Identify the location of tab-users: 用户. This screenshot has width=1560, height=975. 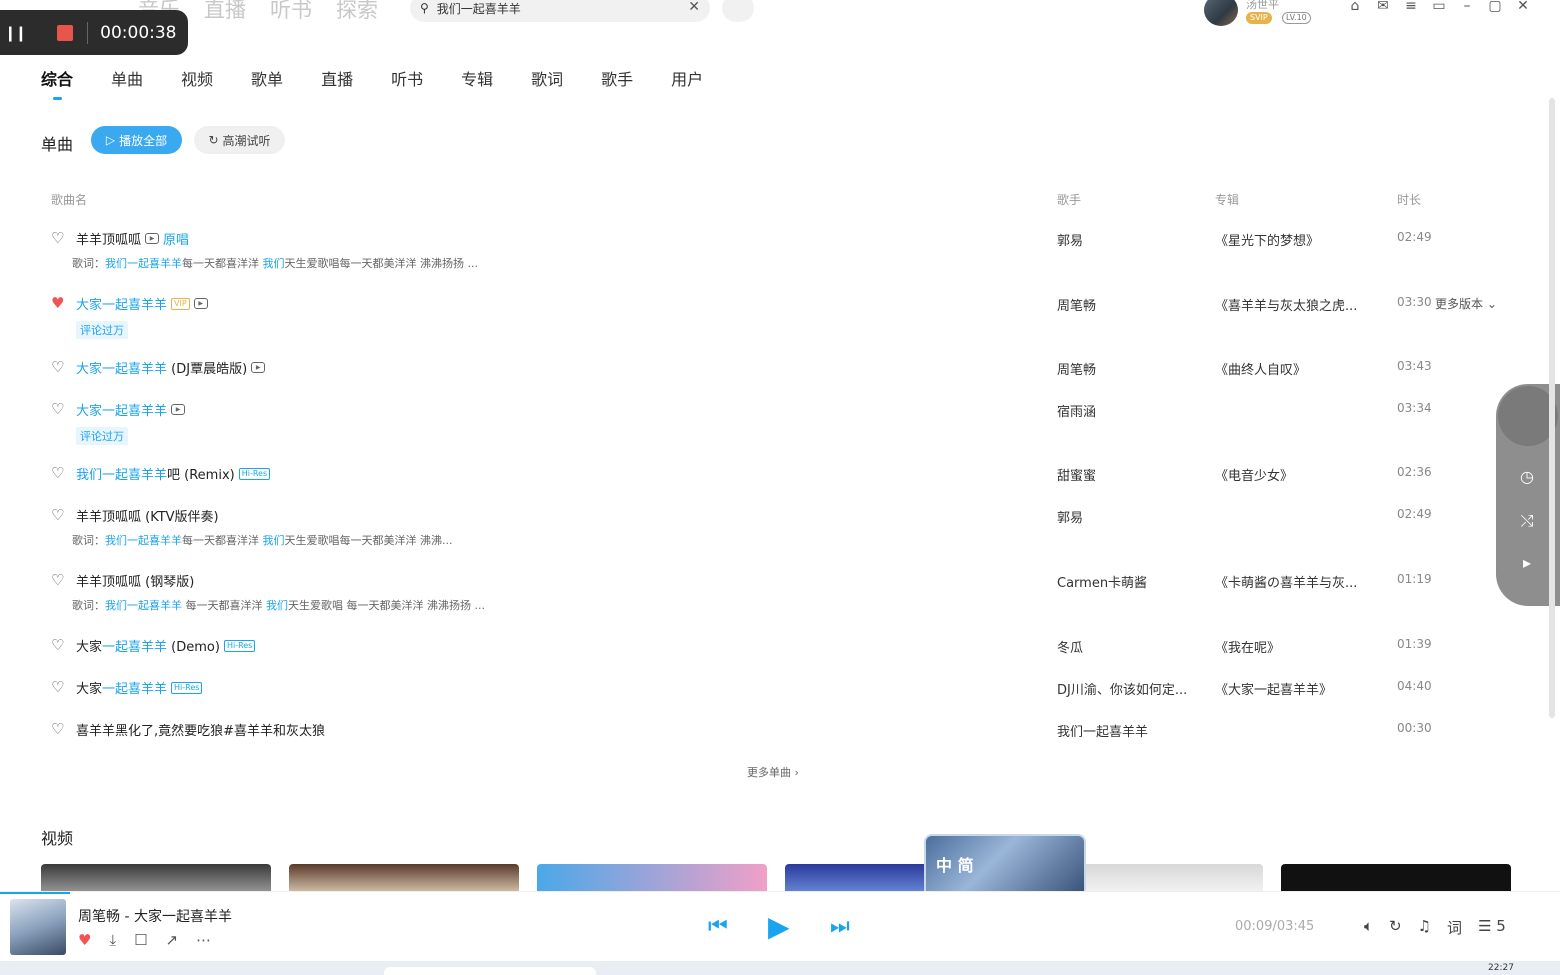
(687, 82).